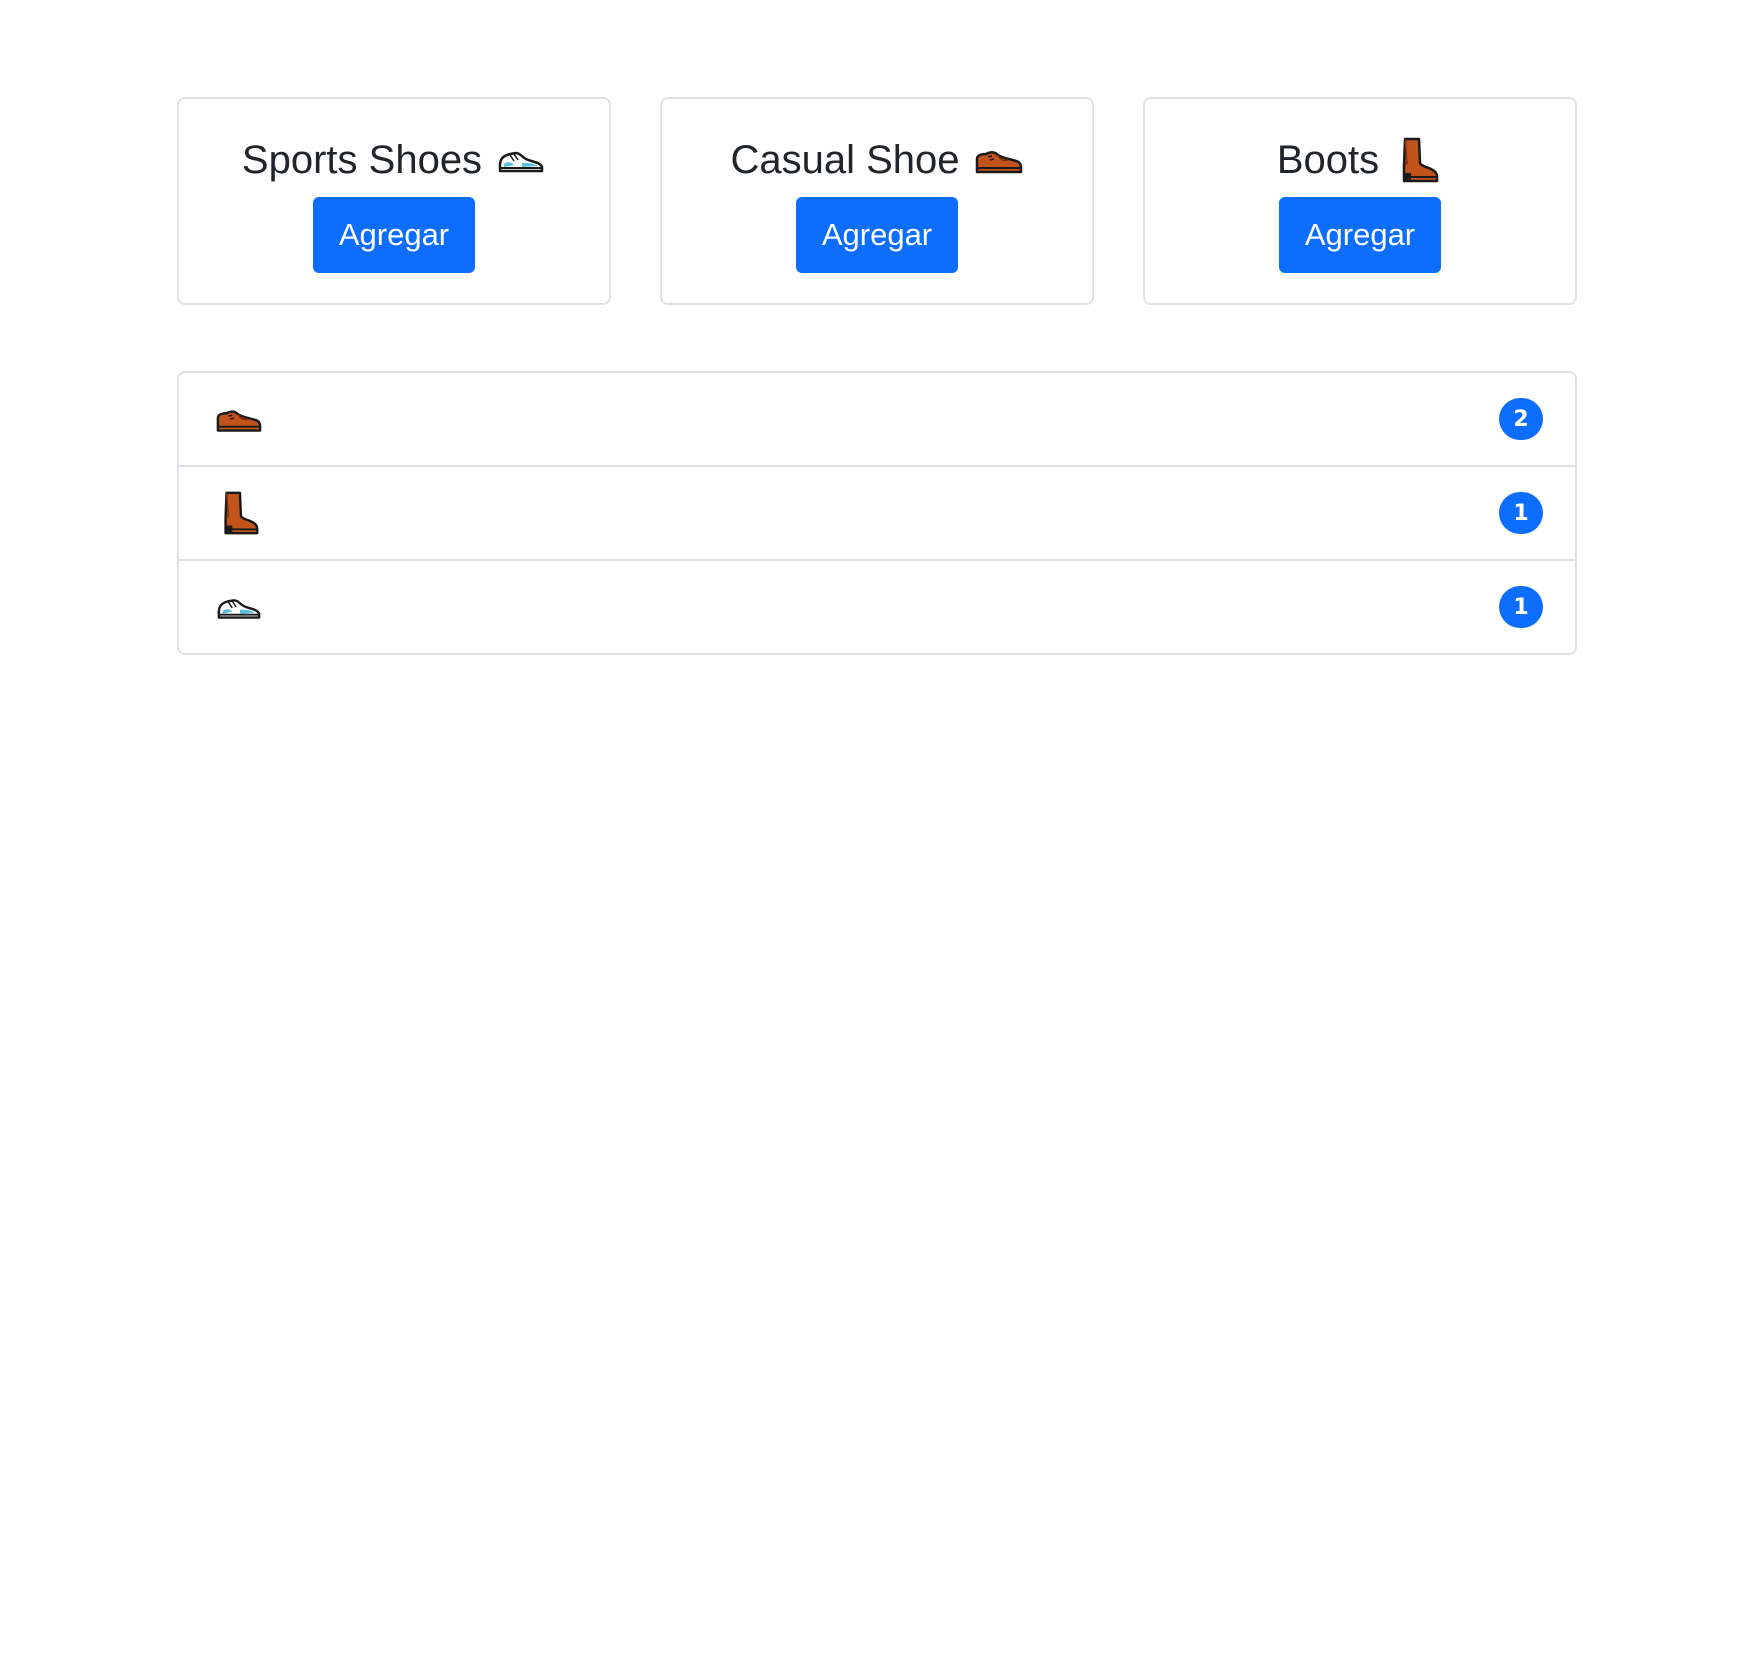 The image size is (1744, 1668). Describe the element at coordinates (394, 235) in the screenshot. I see `add-sports-shoes-button: Agregar` at that location.